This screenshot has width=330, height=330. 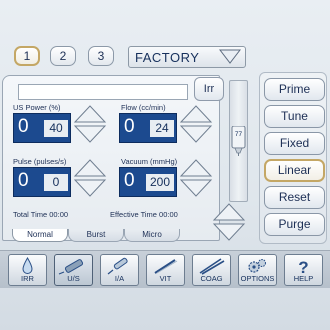 I want to click on gears-icon, so click(x=257, y=266).